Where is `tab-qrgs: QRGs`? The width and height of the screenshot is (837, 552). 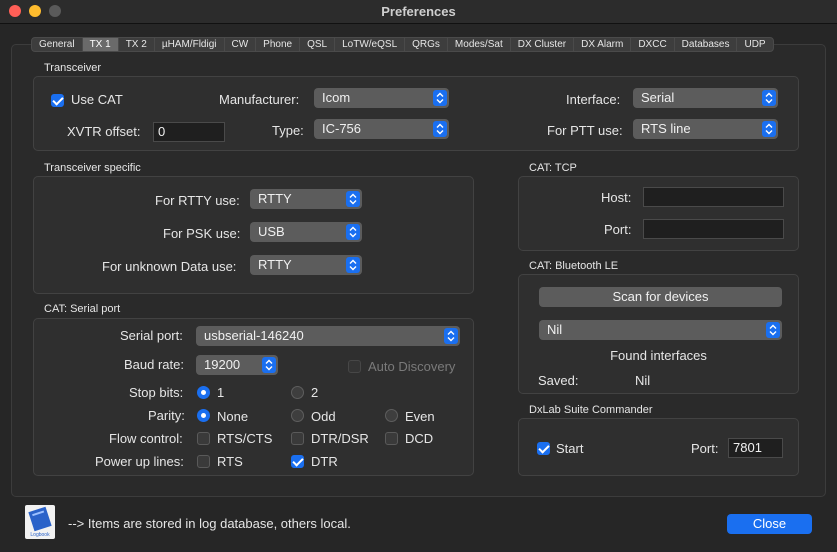
tab-qrgs: QRGs is located at coordinates (426, 44).